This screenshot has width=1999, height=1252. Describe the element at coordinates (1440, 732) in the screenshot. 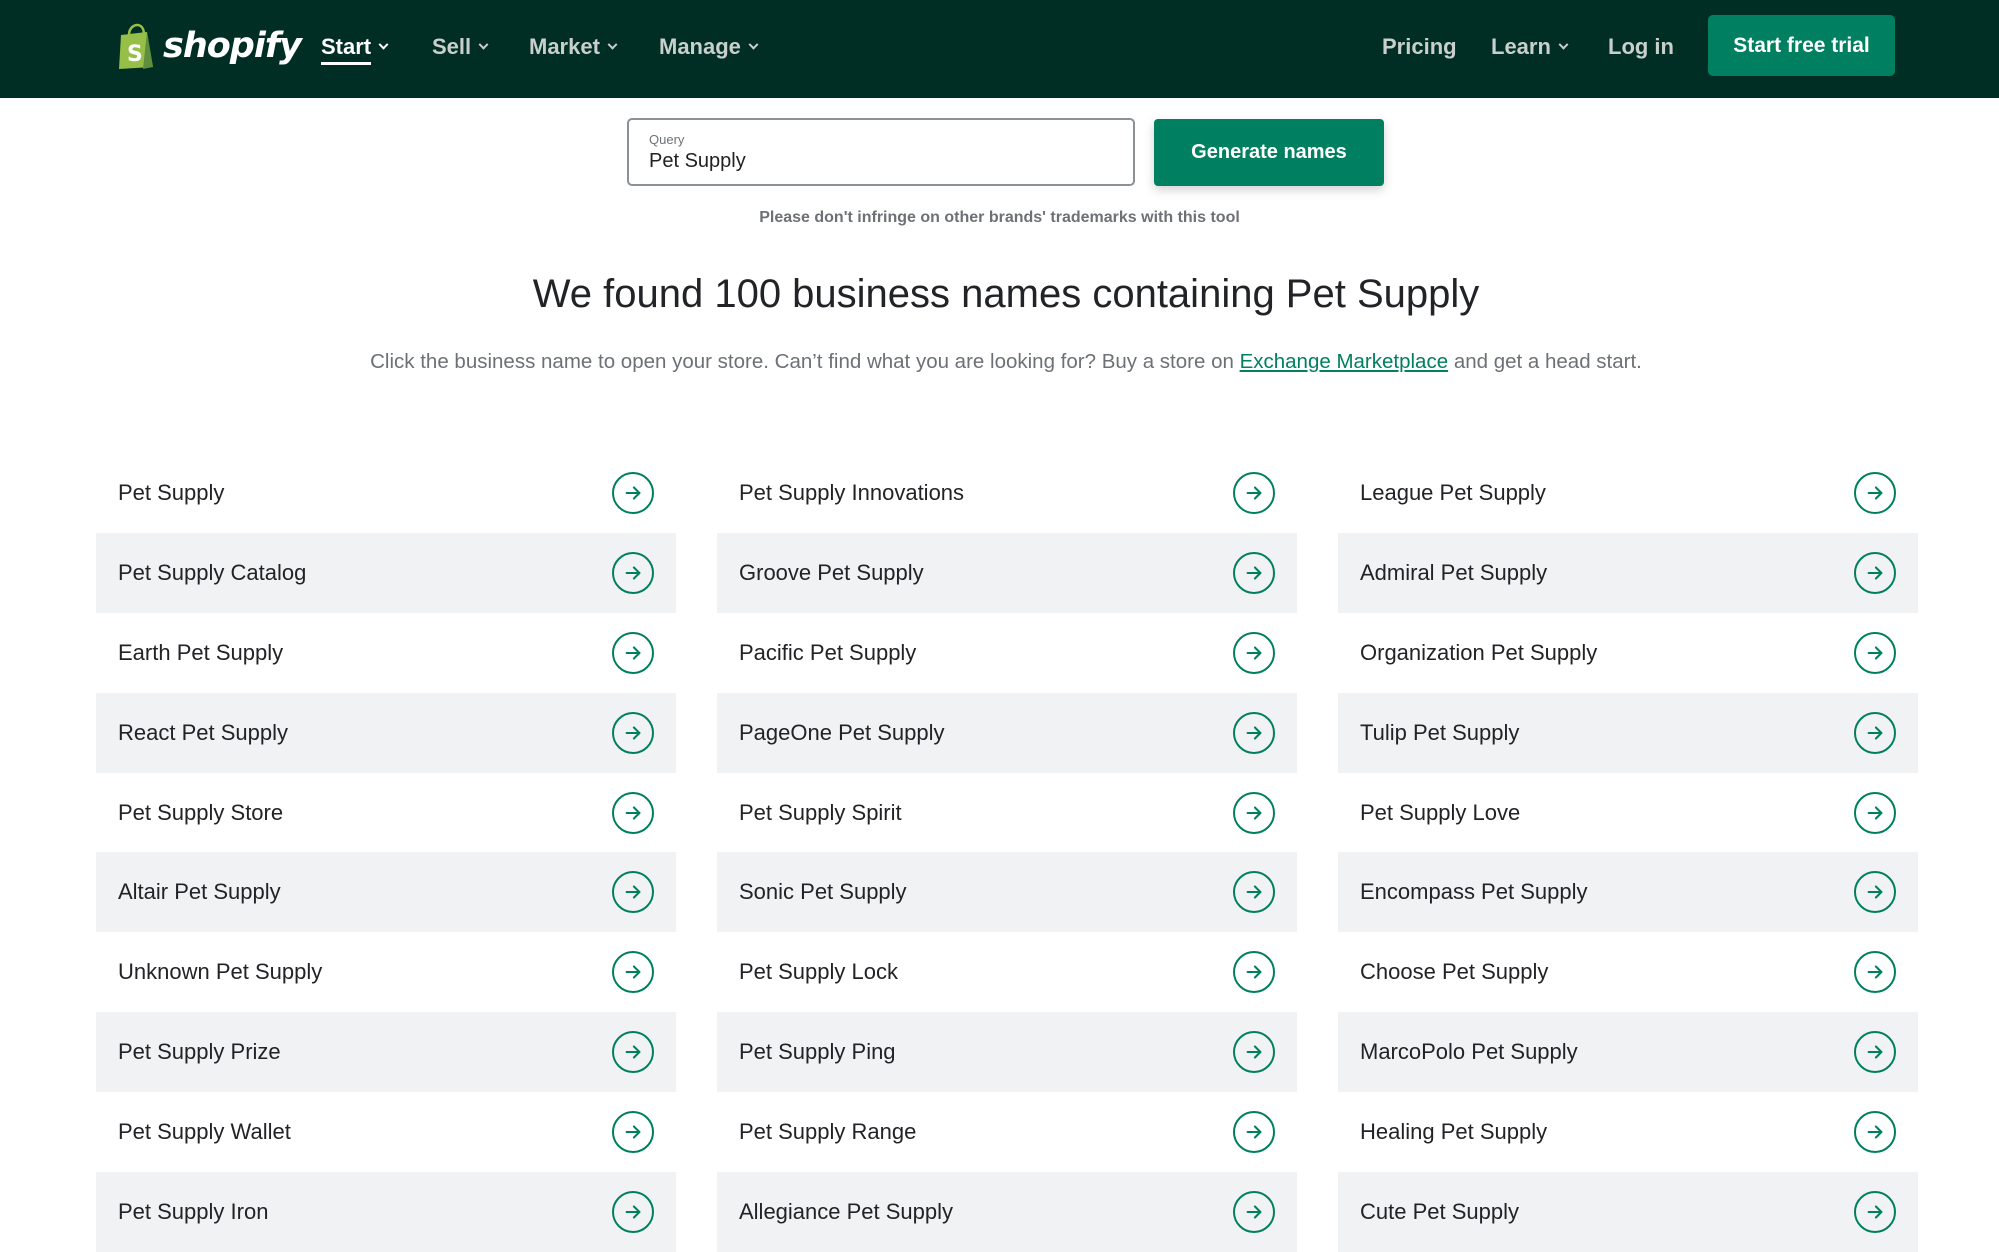

I see `business-name: Tulip Pet Supply` at that location.